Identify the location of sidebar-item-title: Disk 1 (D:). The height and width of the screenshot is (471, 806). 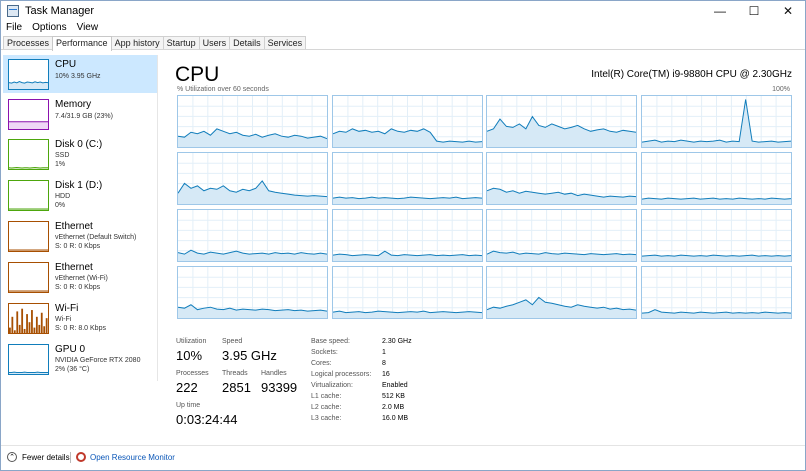
(79, 185).